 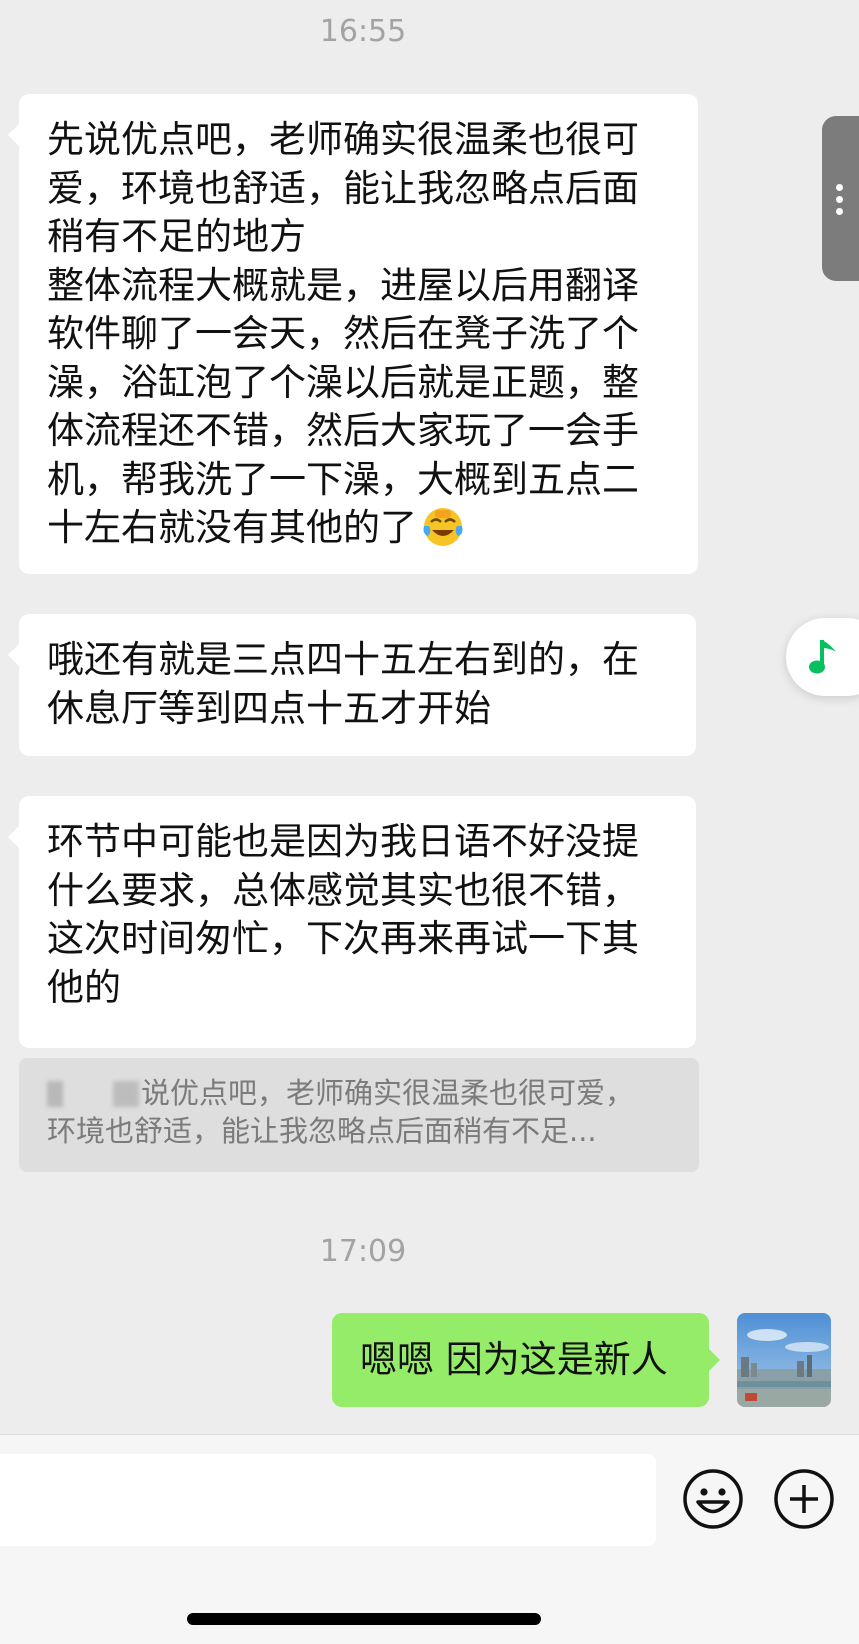 What do you see at coordinates (343, 188) in the screenshot?
I see `message-line: 爱，环境也舒适，能让我忽略点后面` at bounding box center [343, 188].